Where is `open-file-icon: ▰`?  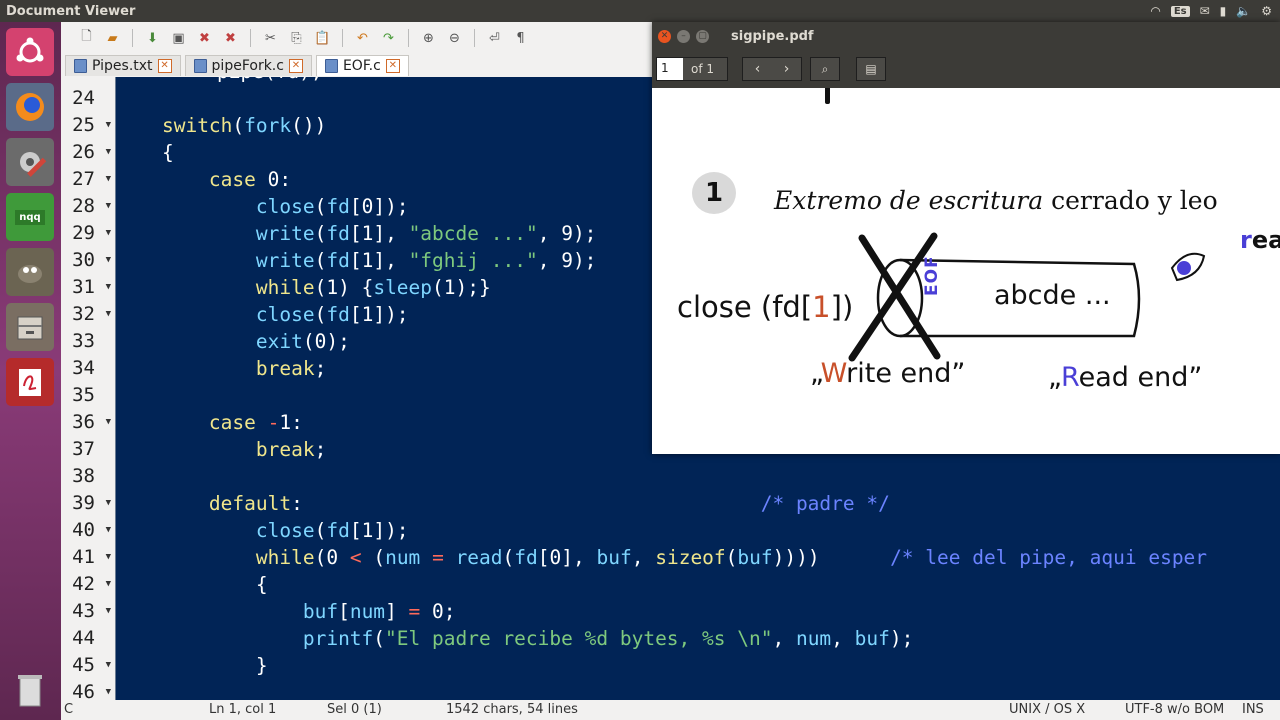
open-file-icon: ▰ is located at coordinates (112, 38).